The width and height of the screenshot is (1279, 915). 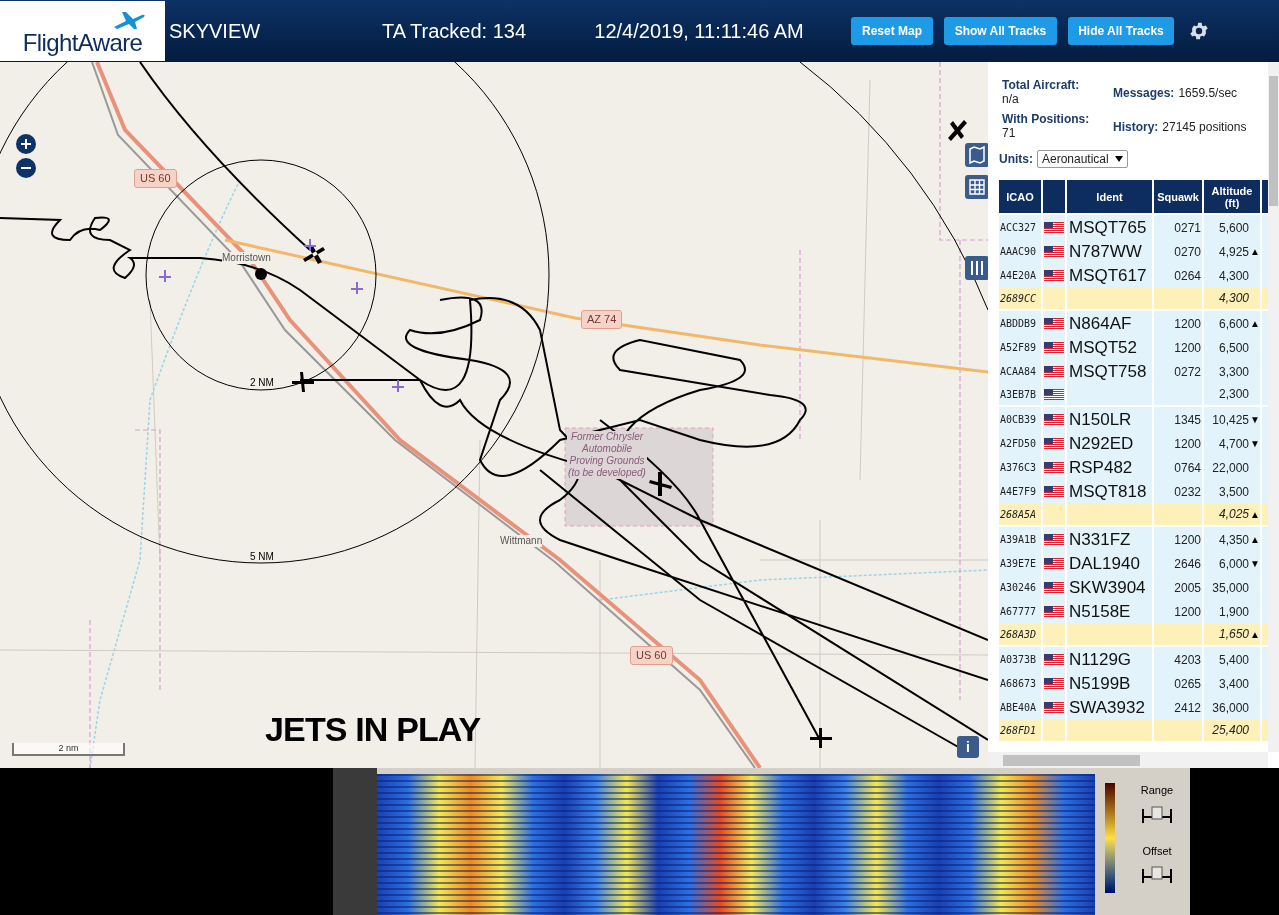 I want to click on area-label: Former Chrysler Automobile Proving Grounds (to be developed), so click(x=607, y=455).